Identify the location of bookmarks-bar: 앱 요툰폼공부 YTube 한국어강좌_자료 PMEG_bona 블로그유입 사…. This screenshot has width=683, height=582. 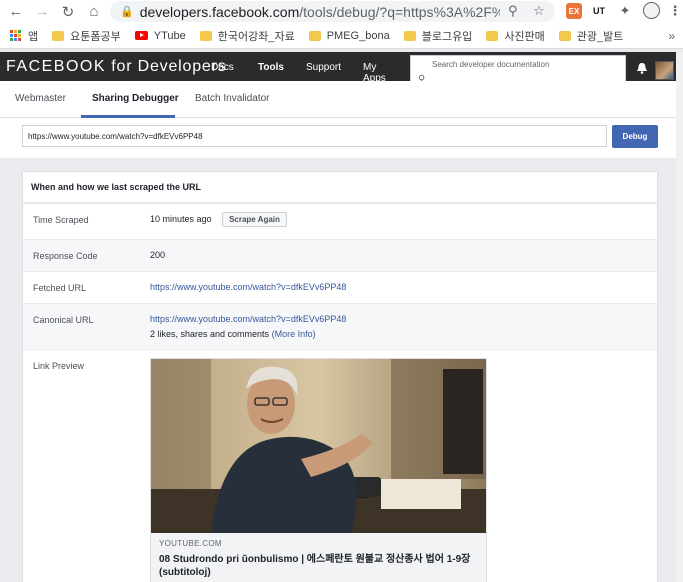
(341, 36).